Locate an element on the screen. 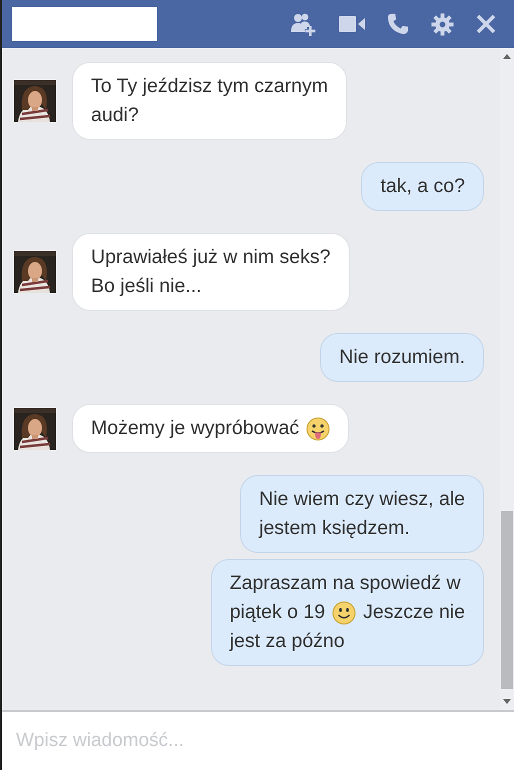  smiley-emoji-icon is located at coordinates (344, 612).